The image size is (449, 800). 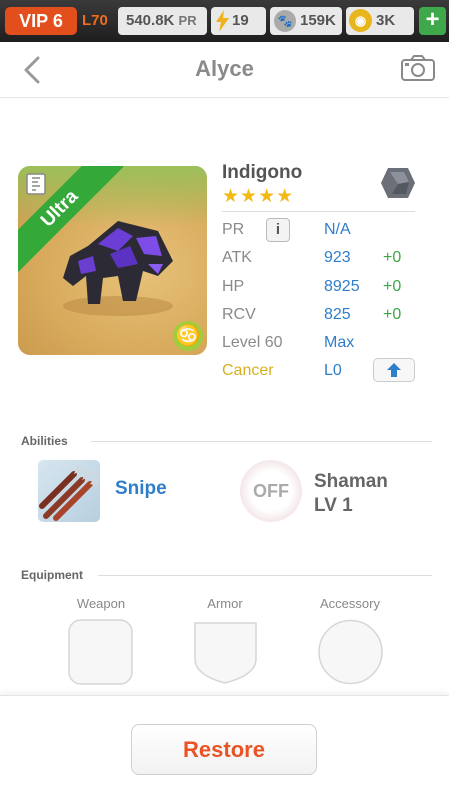 I want to click on stat-row-atk: ATK 923 +0, so click(x=322, y=258).